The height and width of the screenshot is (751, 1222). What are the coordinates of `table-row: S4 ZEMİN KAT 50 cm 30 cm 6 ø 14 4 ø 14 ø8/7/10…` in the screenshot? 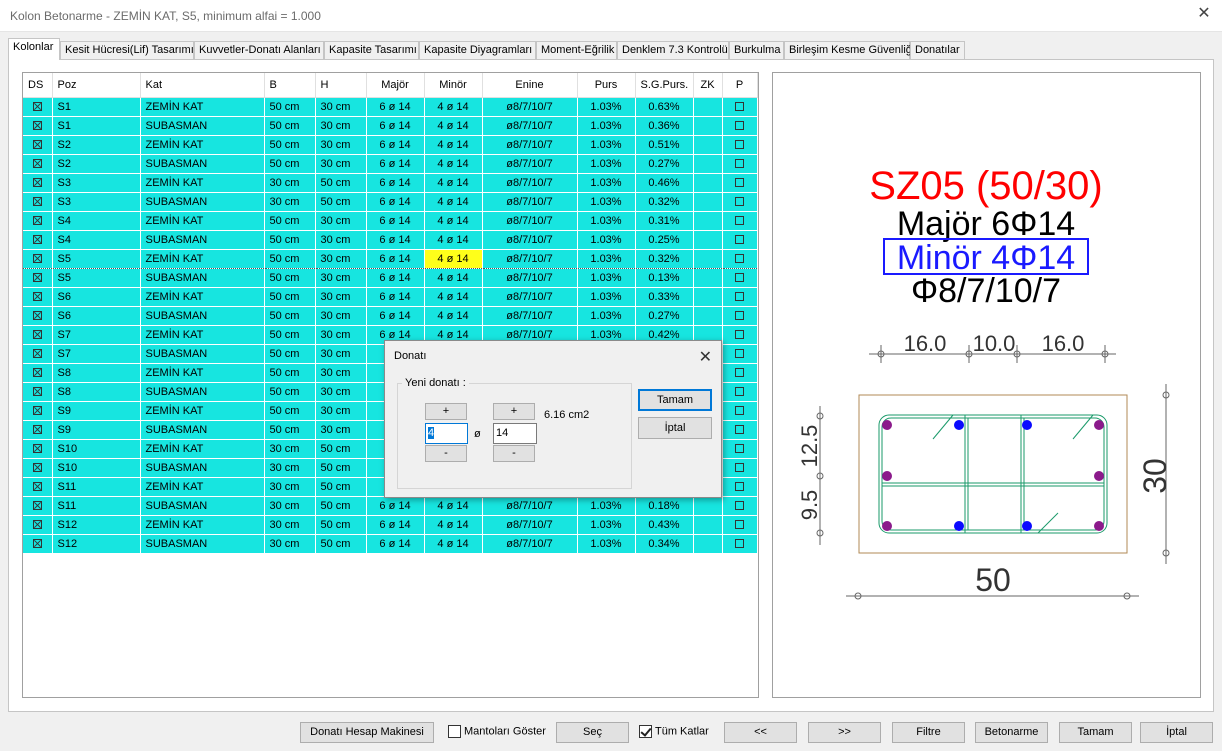 It's located at (390, 221).